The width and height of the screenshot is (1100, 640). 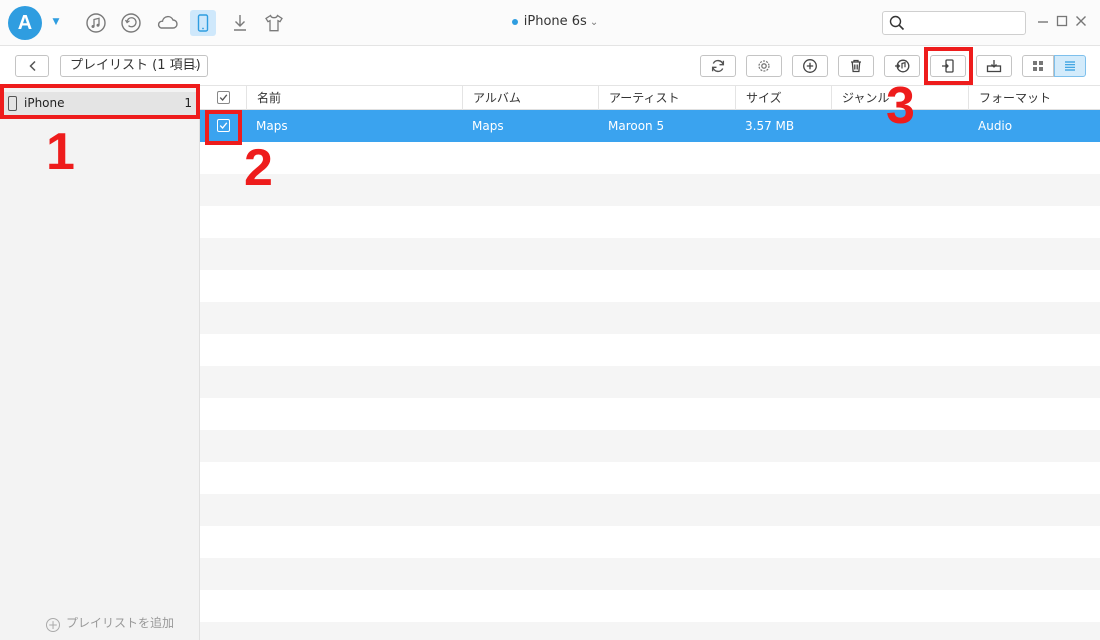 What do you see at coordinates (96, 23) in the screenshot?
I see `music-icon` at bounding box center [96, 23].